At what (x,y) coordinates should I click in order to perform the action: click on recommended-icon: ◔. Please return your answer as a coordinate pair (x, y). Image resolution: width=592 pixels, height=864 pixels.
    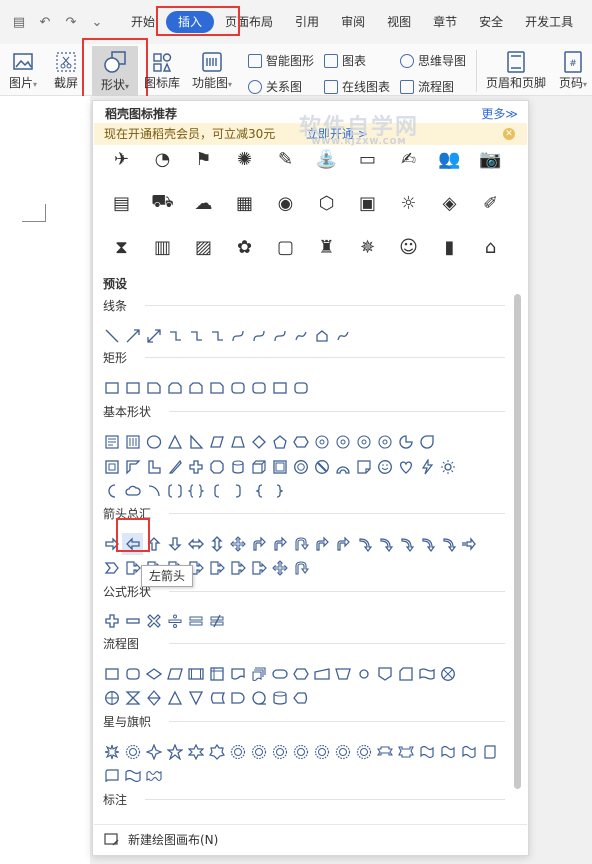
    Looking at the image, I should click on (162, 159).